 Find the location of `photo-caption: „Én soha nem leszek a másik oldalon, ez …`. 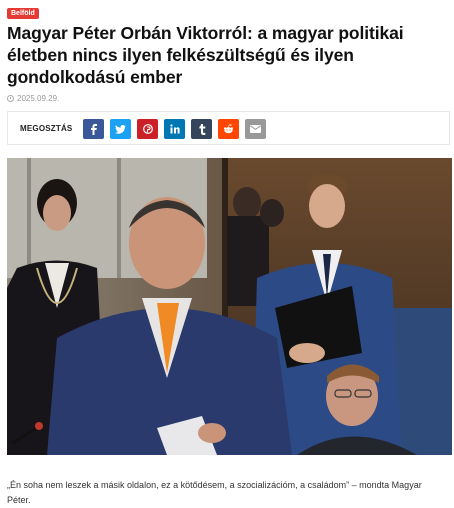

photo-caption: „Én soha nem leszek a másik oldalon, ez … is located at coordinates (214, 492).